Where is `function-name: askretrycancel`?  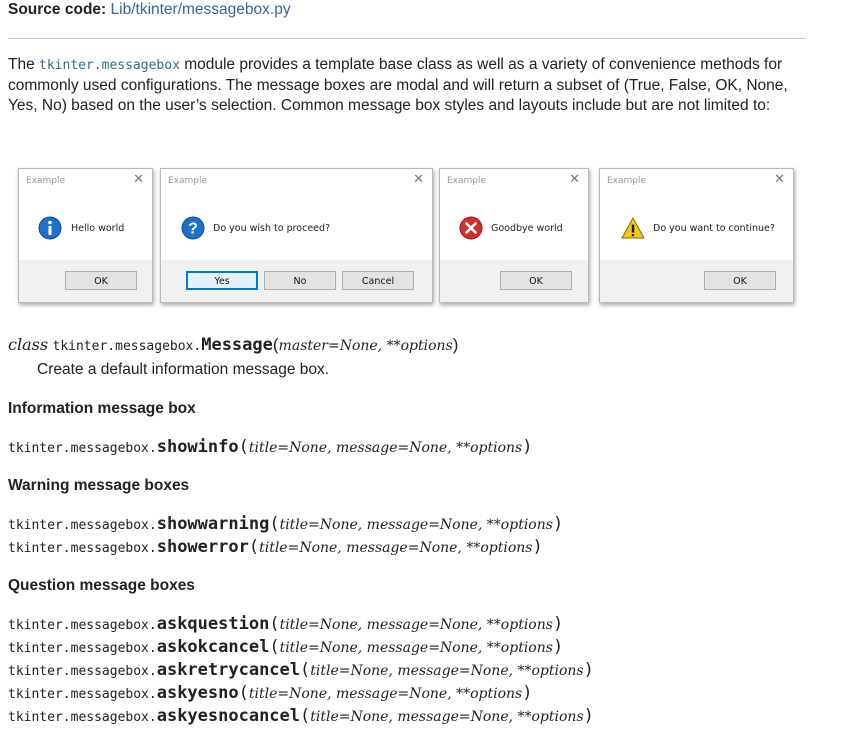
function-name: askretrycancel is located at coordinates (228, 670).